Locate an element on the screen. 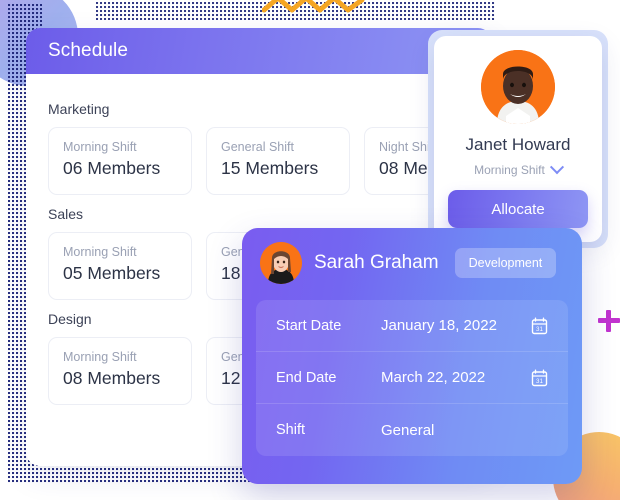  shift-select: Morning Shift is located at coordinates (519, 168).